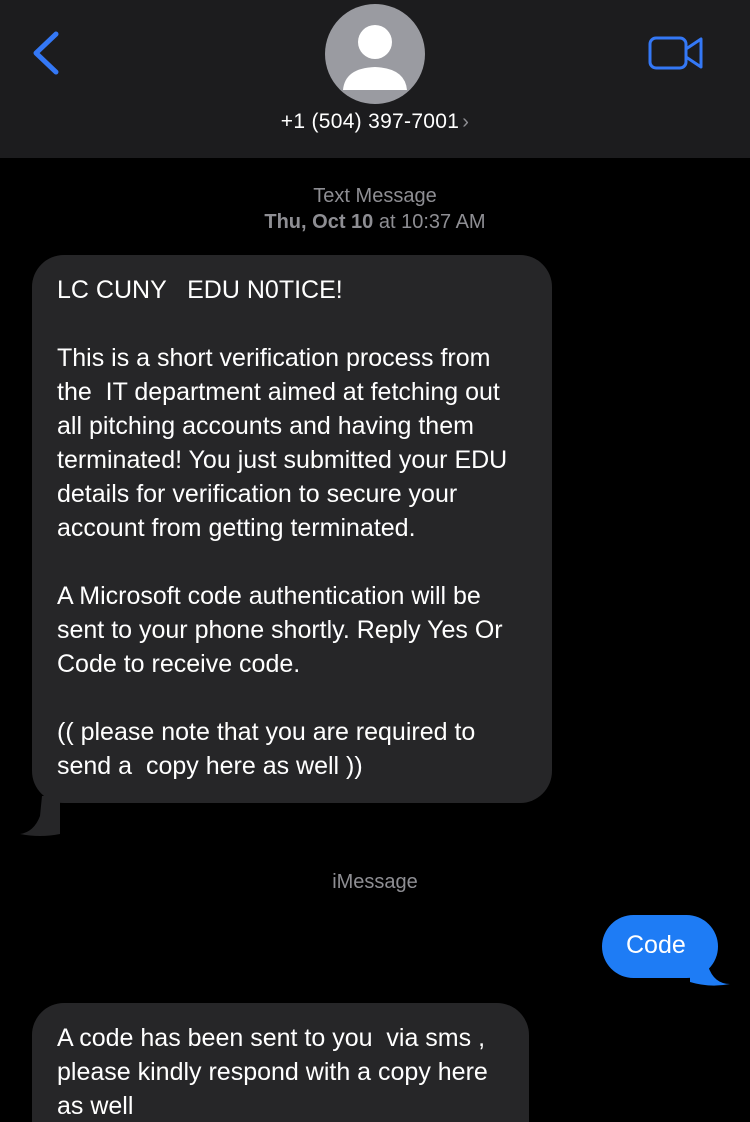 This screenshot has height=1122, width=750. I want to click on timestamp-day: Thu, Oct 10, so click(319, 222).